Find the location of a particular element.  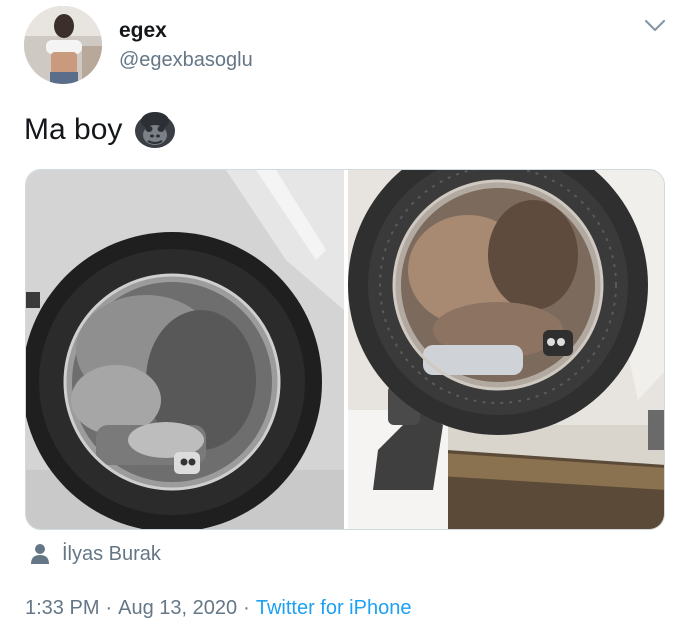

chevron-down-icon is located at coordinates (655, 26).